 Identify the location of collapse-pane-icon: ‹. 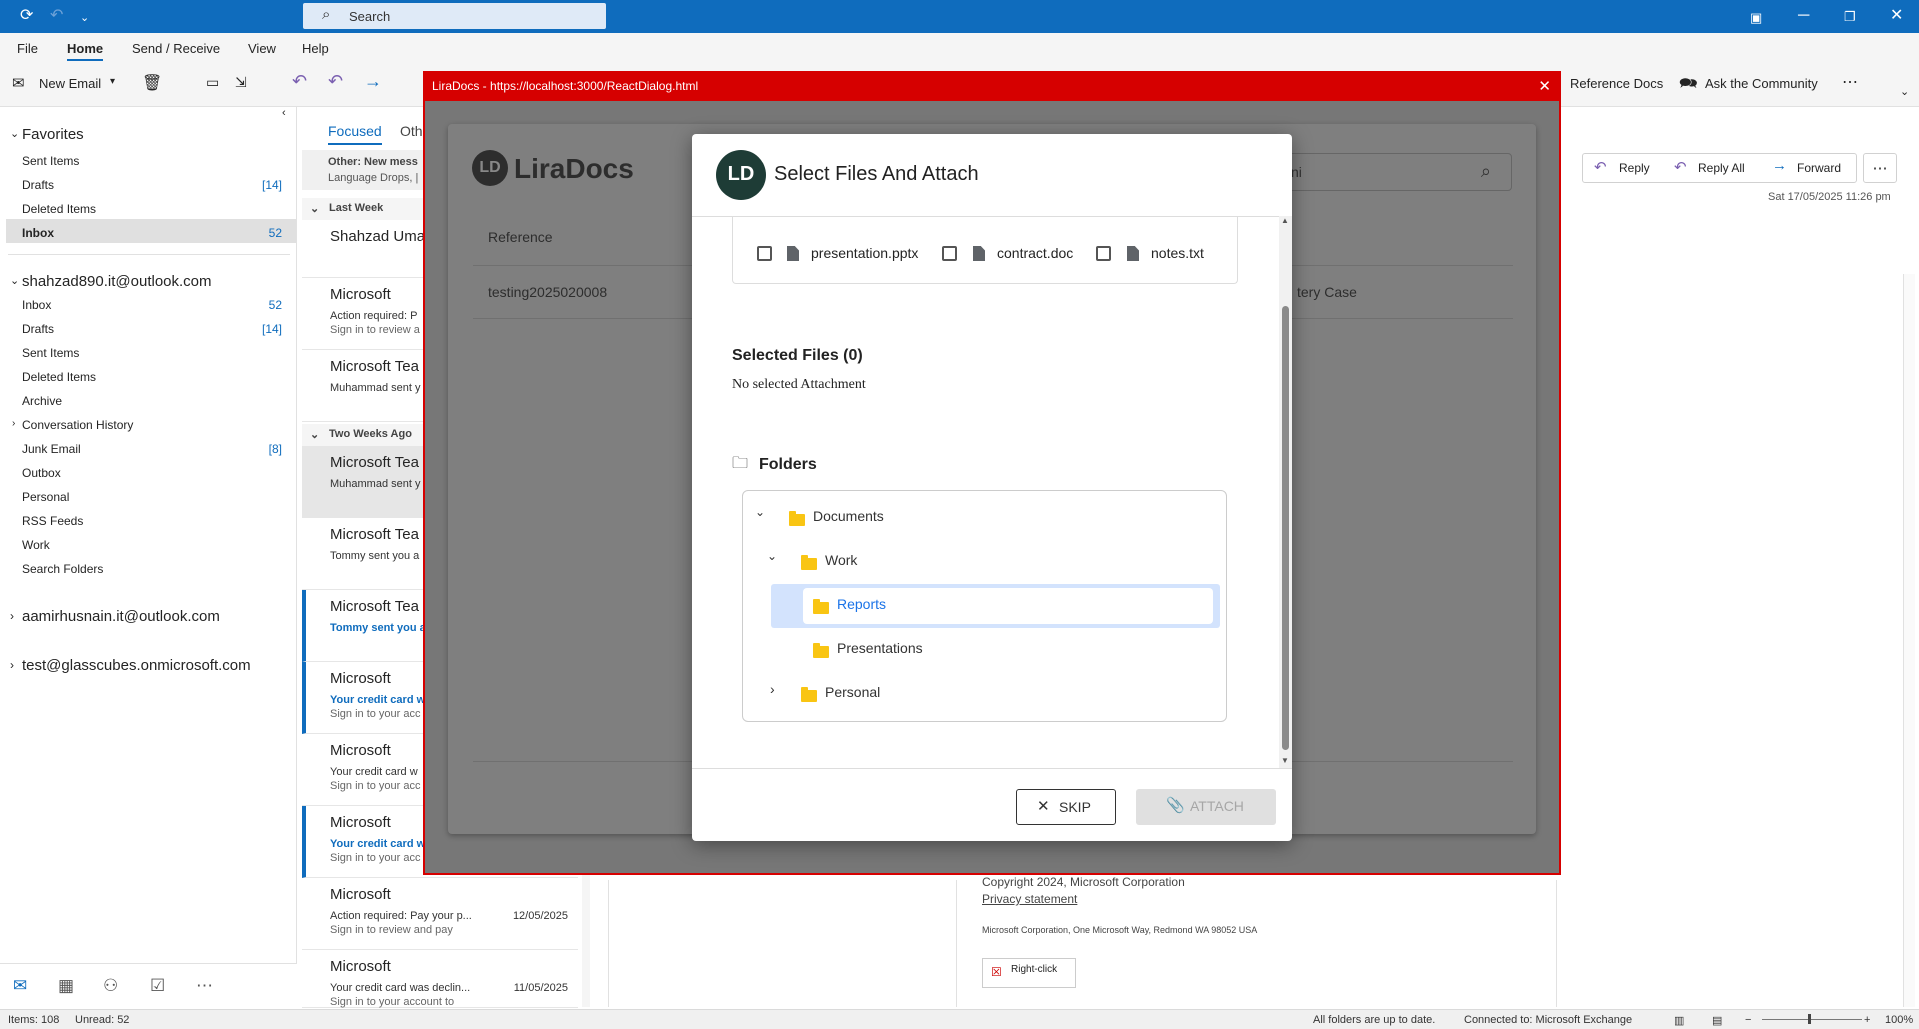
(284, 113).